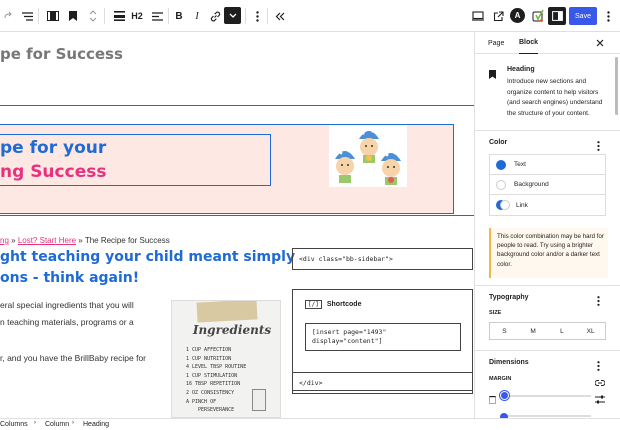 The image size is (620, 430). Describe the element at coordinates (583, 16) in the screenshot. I see `save-button: Save` at that location.